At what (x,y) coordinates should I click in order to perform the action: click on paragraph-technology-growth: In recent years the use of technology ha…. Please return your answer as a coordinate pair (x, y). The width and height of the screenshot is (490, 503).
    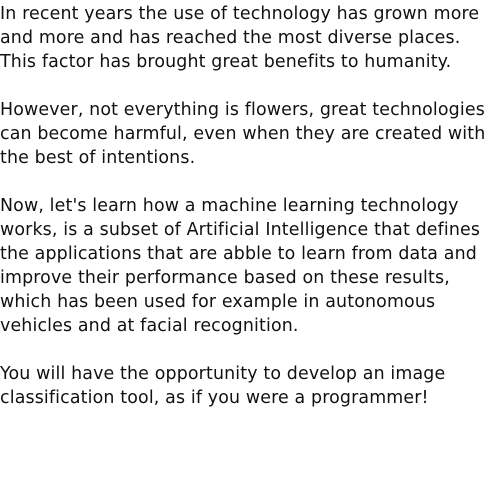
    Looking at the image, I should click on (240, 38).